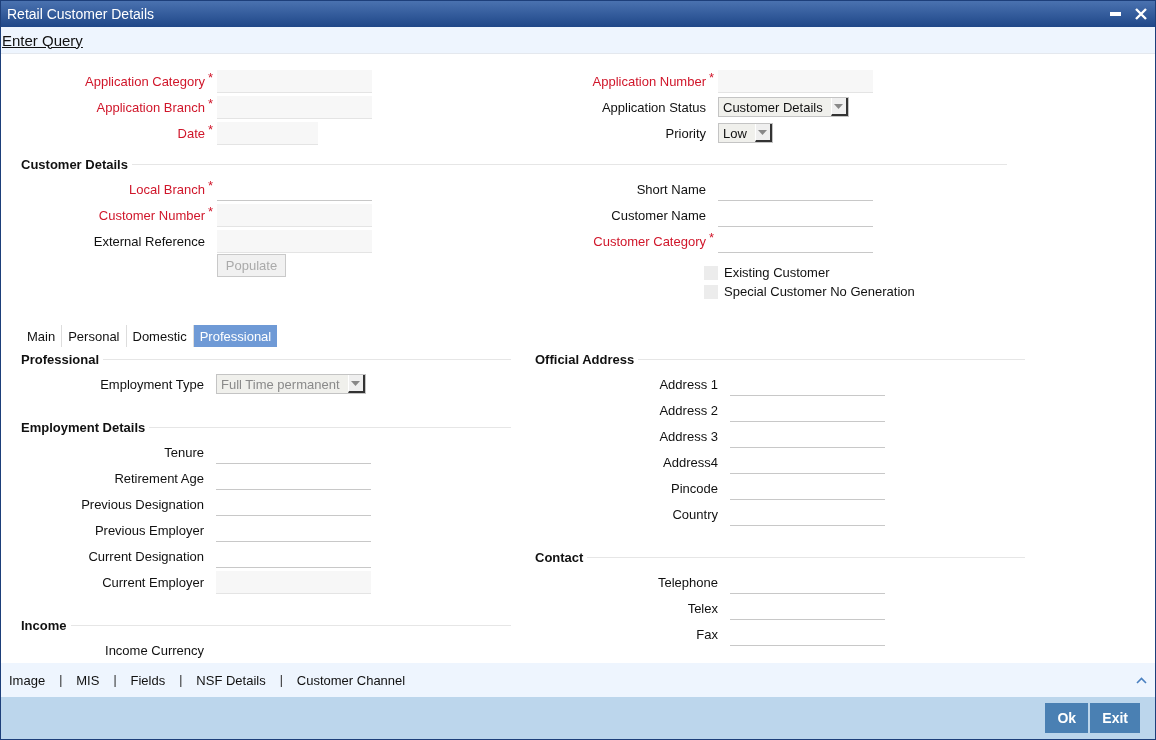  What do you see at coordinates (144, 81) in the screenshot?
I see `field-label: Application Category` at bounding box center [144, 81].